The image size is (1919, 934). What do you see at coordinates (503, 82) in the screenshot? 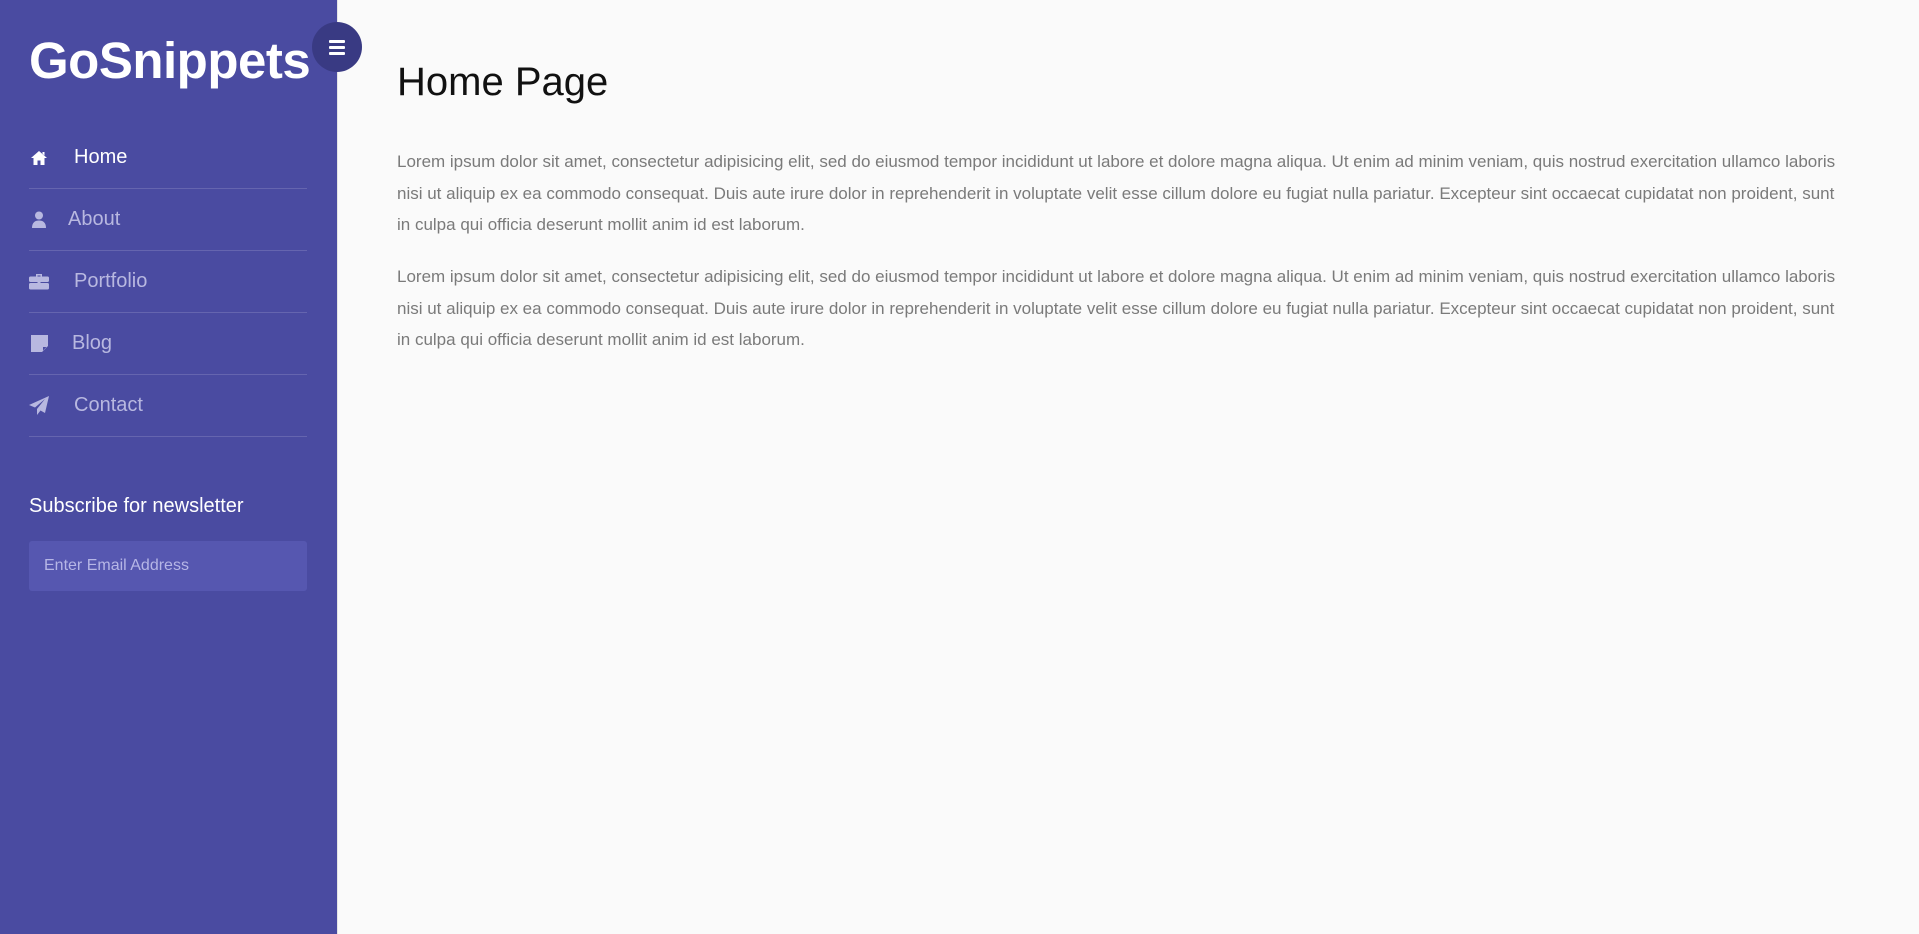
I see `page-title: Home Page` at bounding box center [503, 82].